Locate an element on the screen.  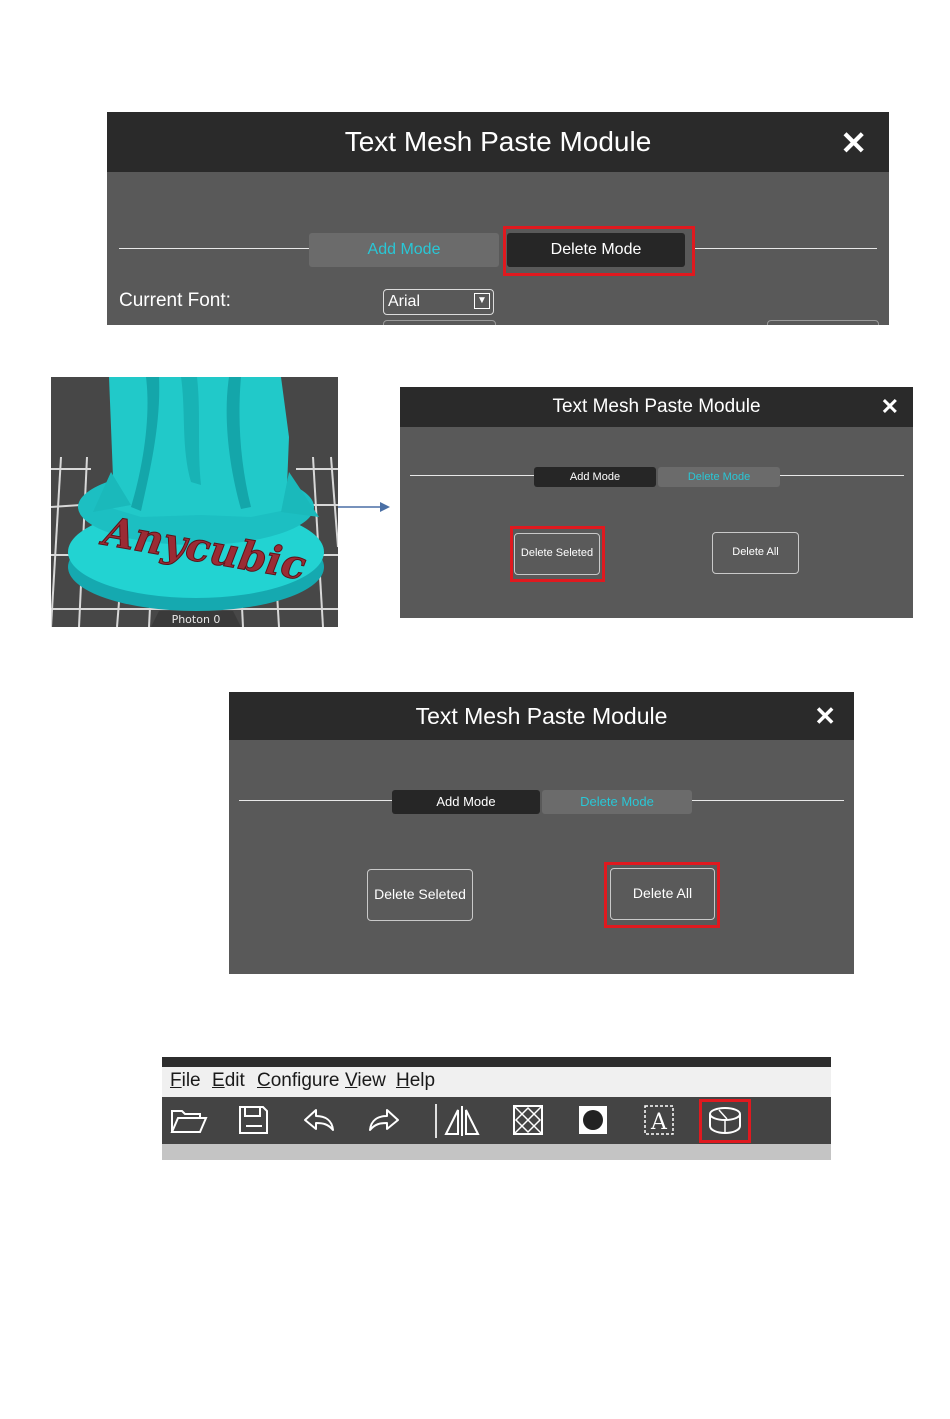
menu-view-label: iew is located at coordinates (371, 1080).